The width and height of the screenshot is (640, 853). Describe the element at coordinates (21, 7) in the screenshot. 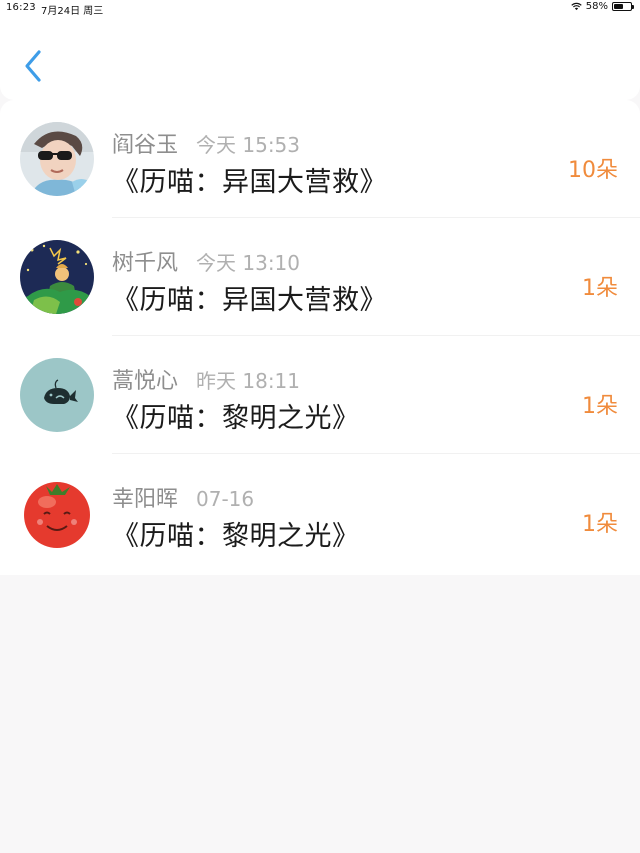

I see `status-time: 16:23` at that location.